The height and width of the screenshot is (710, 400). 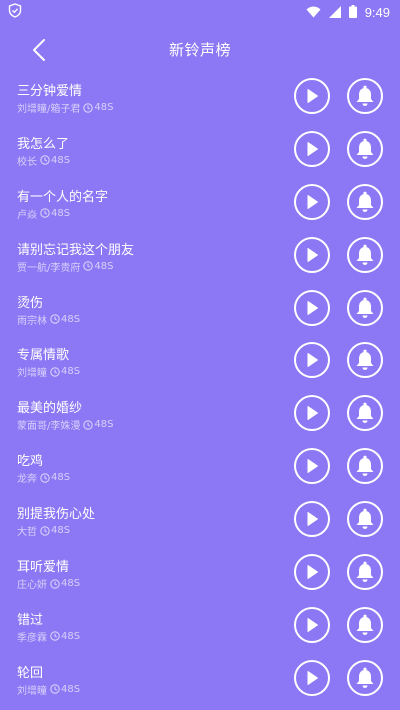 What do you see at coordinates (30, 620) in the screenshot?
I see `song-title: 错过` at bounding box center [30, 620].